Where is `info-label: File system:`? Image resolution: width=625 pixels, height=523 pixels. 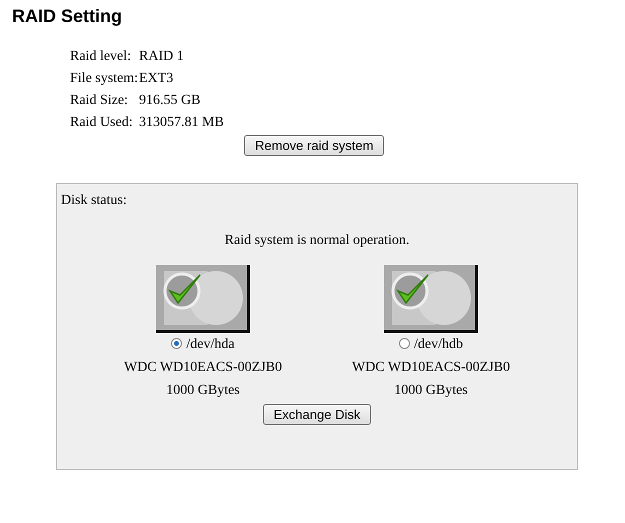 info-label: File system: is located at coordinates (104, 79).